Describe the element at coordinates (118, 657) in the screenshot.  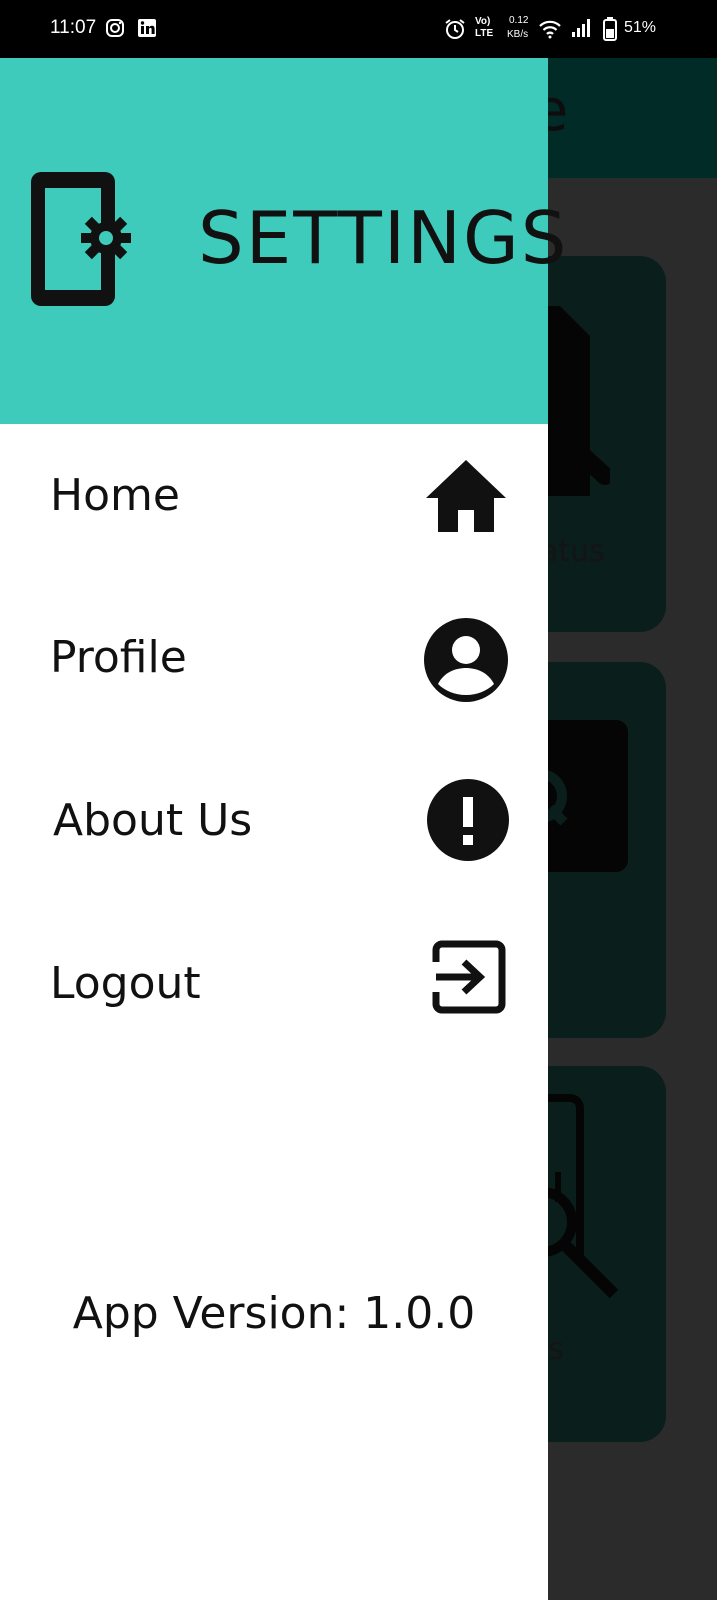
I see `menu-item-label: Profile` at that location.